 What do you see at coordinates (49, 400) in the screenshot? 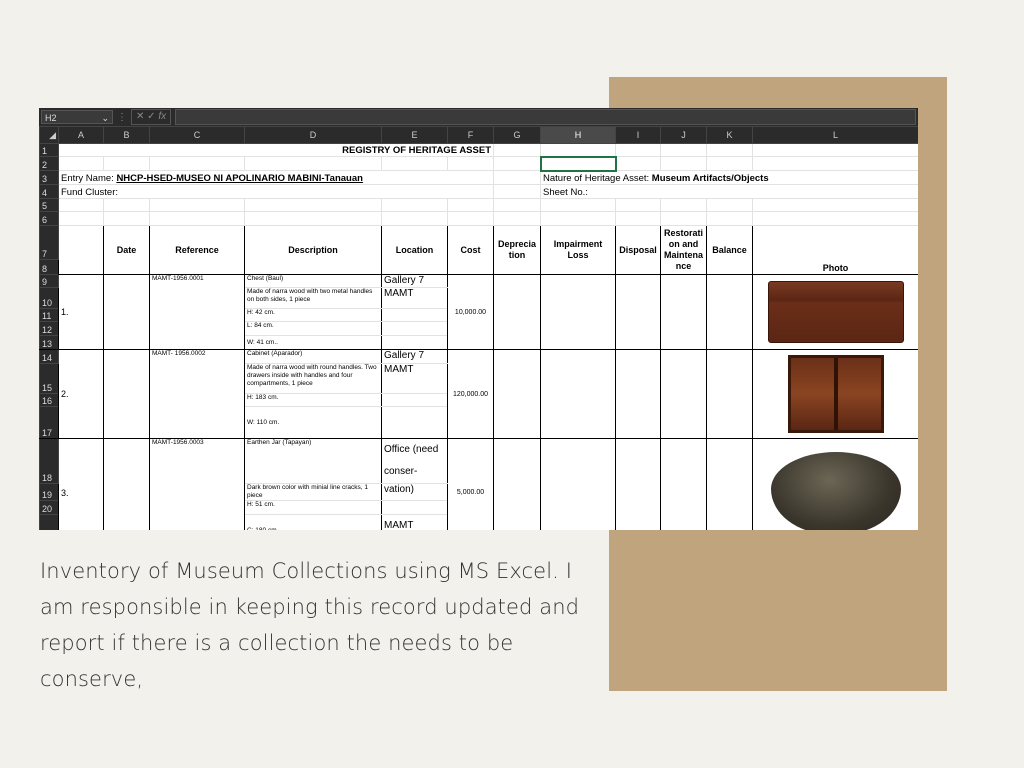
I see `row-header: 16` at bounding box center [49, 400].